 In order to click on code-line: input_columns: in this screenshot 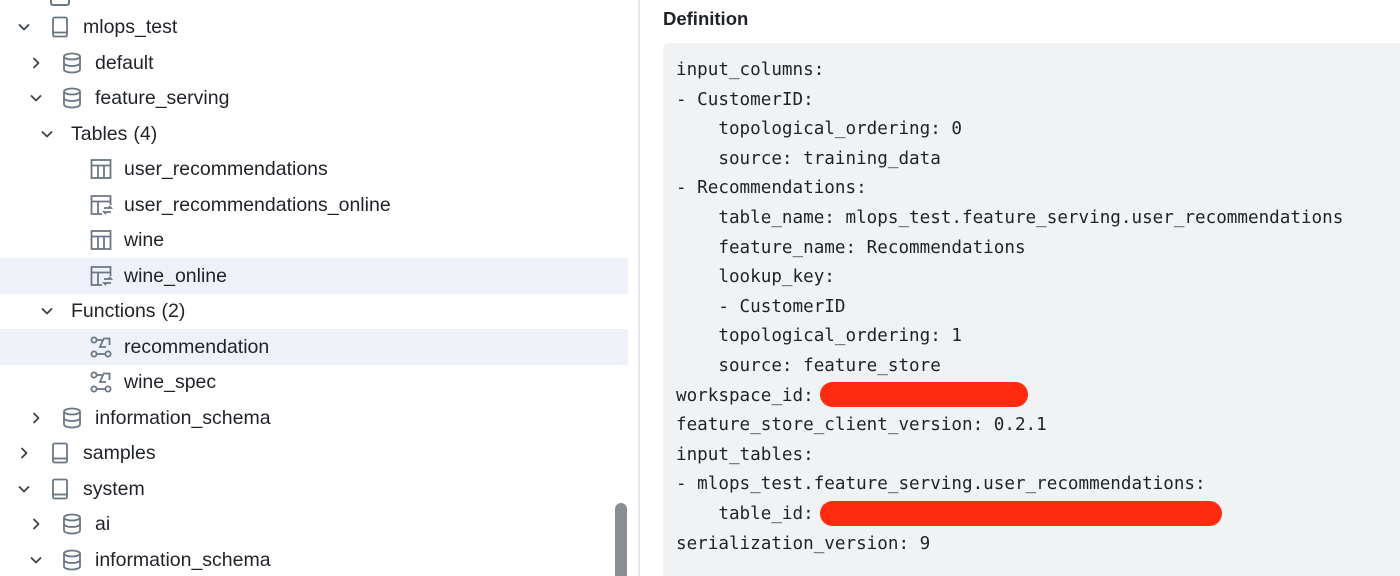, I will do `click(750, 70)`.